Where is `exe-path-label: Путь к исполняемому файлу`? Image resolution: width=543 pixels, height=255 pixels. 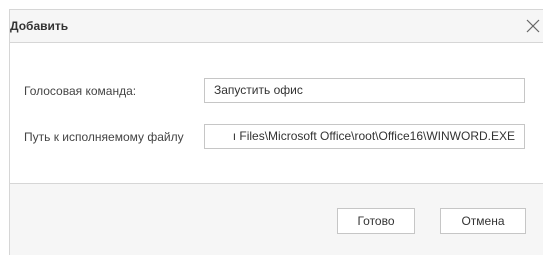 exe-path-label: Путь к исполняемому файлу is located at coordinates (104, 137).